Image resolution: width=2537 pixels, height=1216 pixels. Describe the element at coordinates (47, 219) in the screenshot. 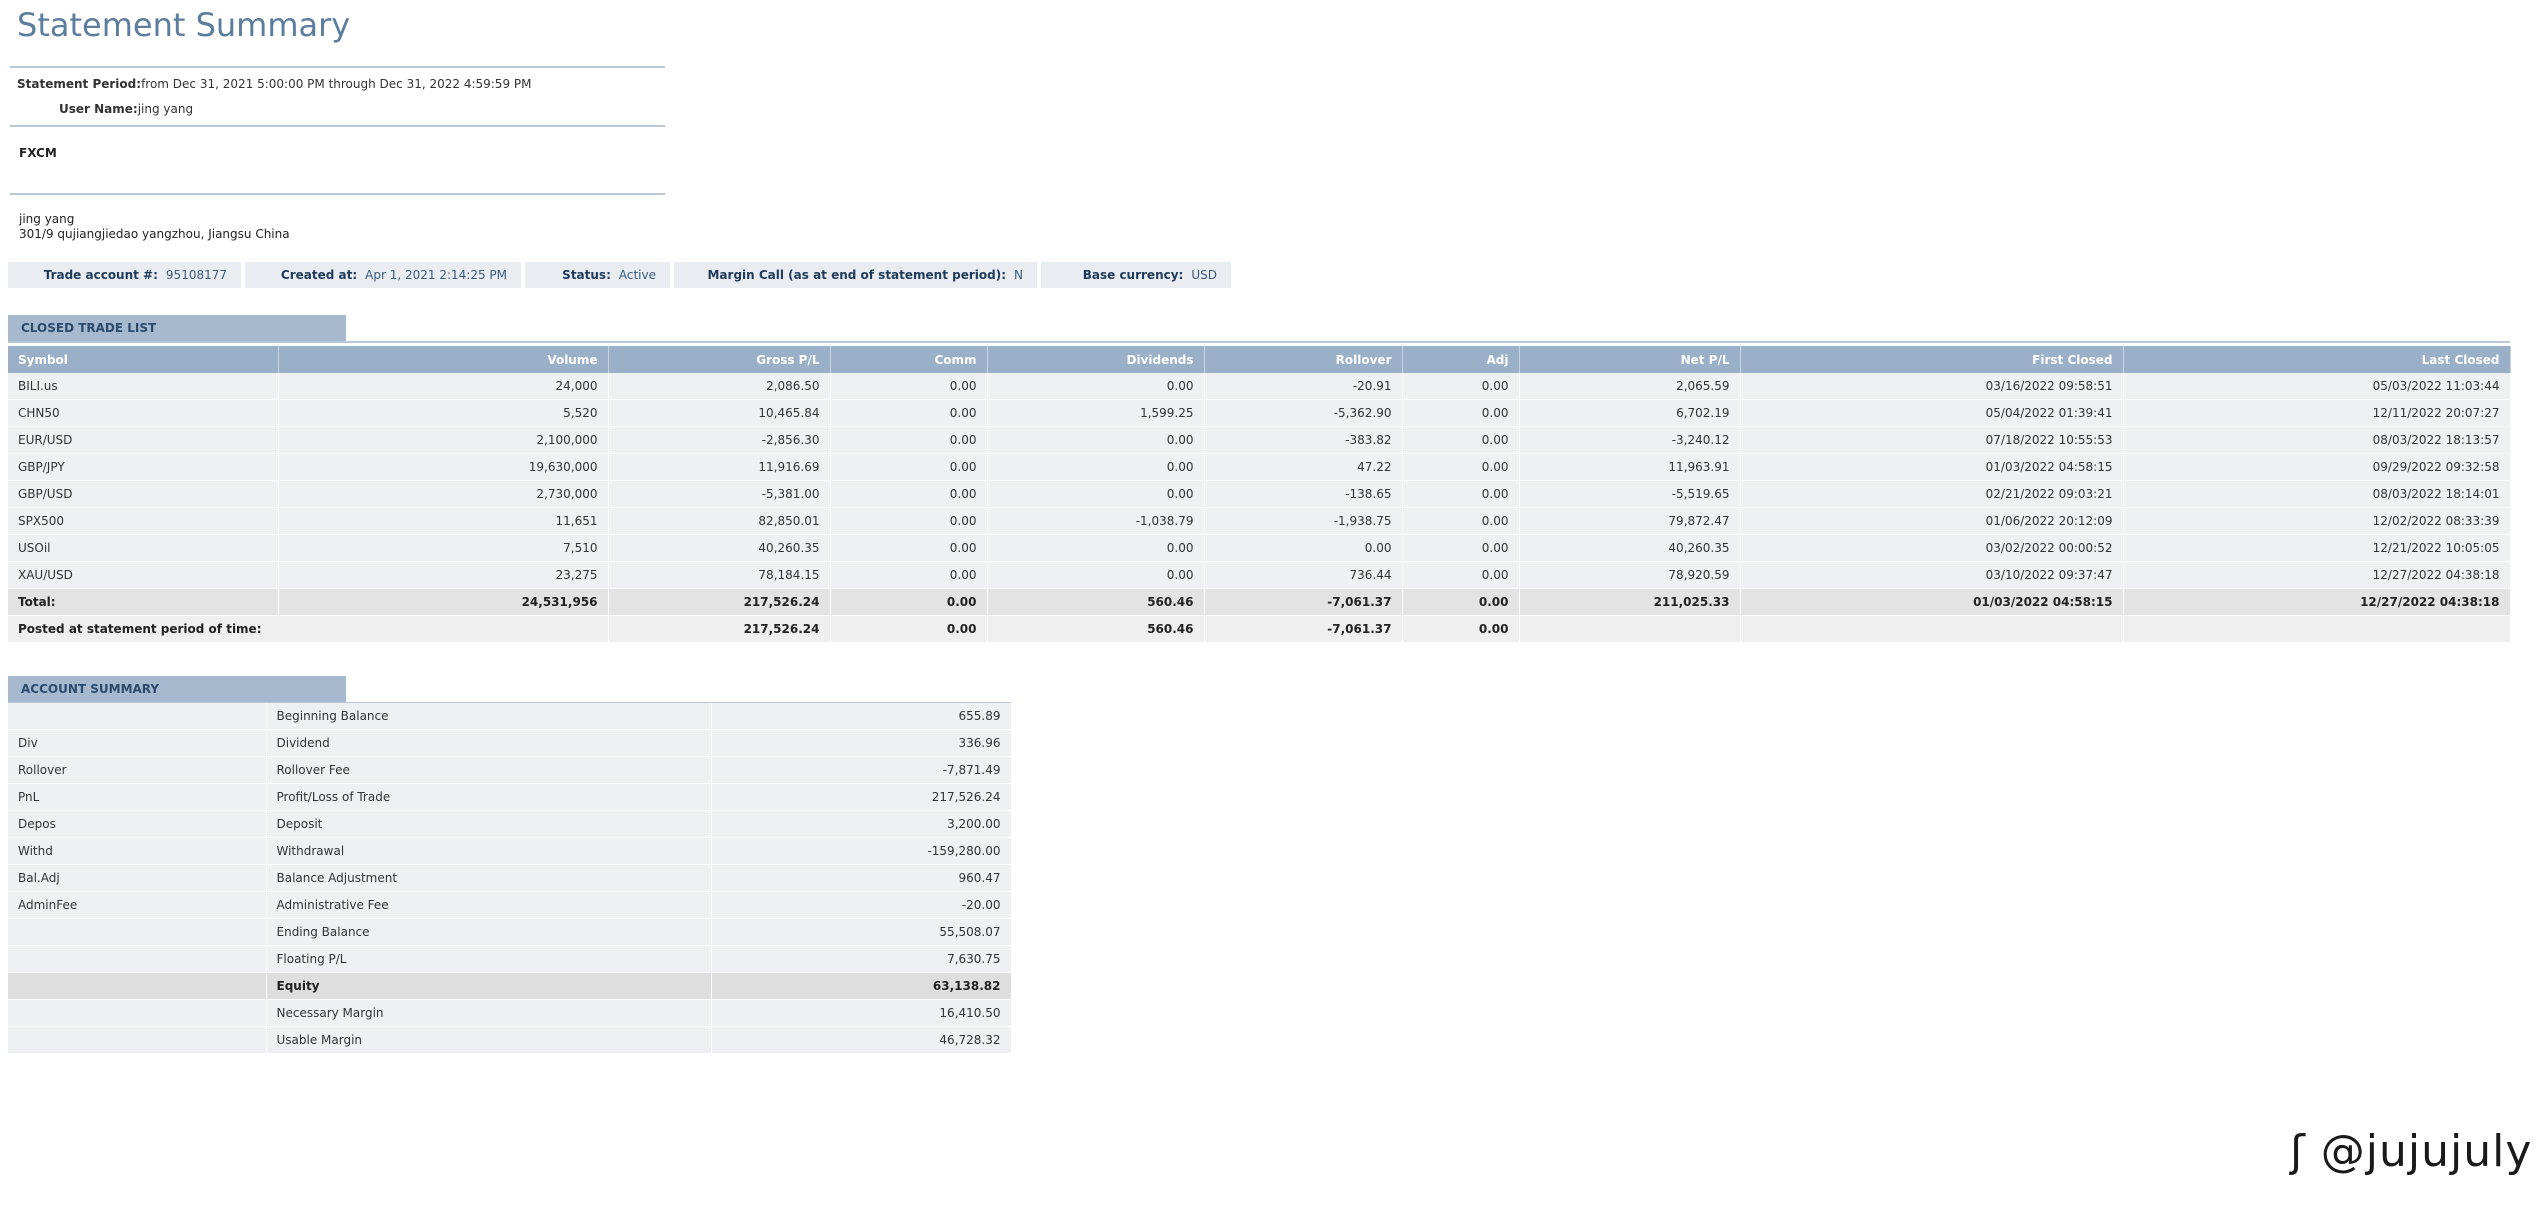

I see `address-name: jing yang` at that location.